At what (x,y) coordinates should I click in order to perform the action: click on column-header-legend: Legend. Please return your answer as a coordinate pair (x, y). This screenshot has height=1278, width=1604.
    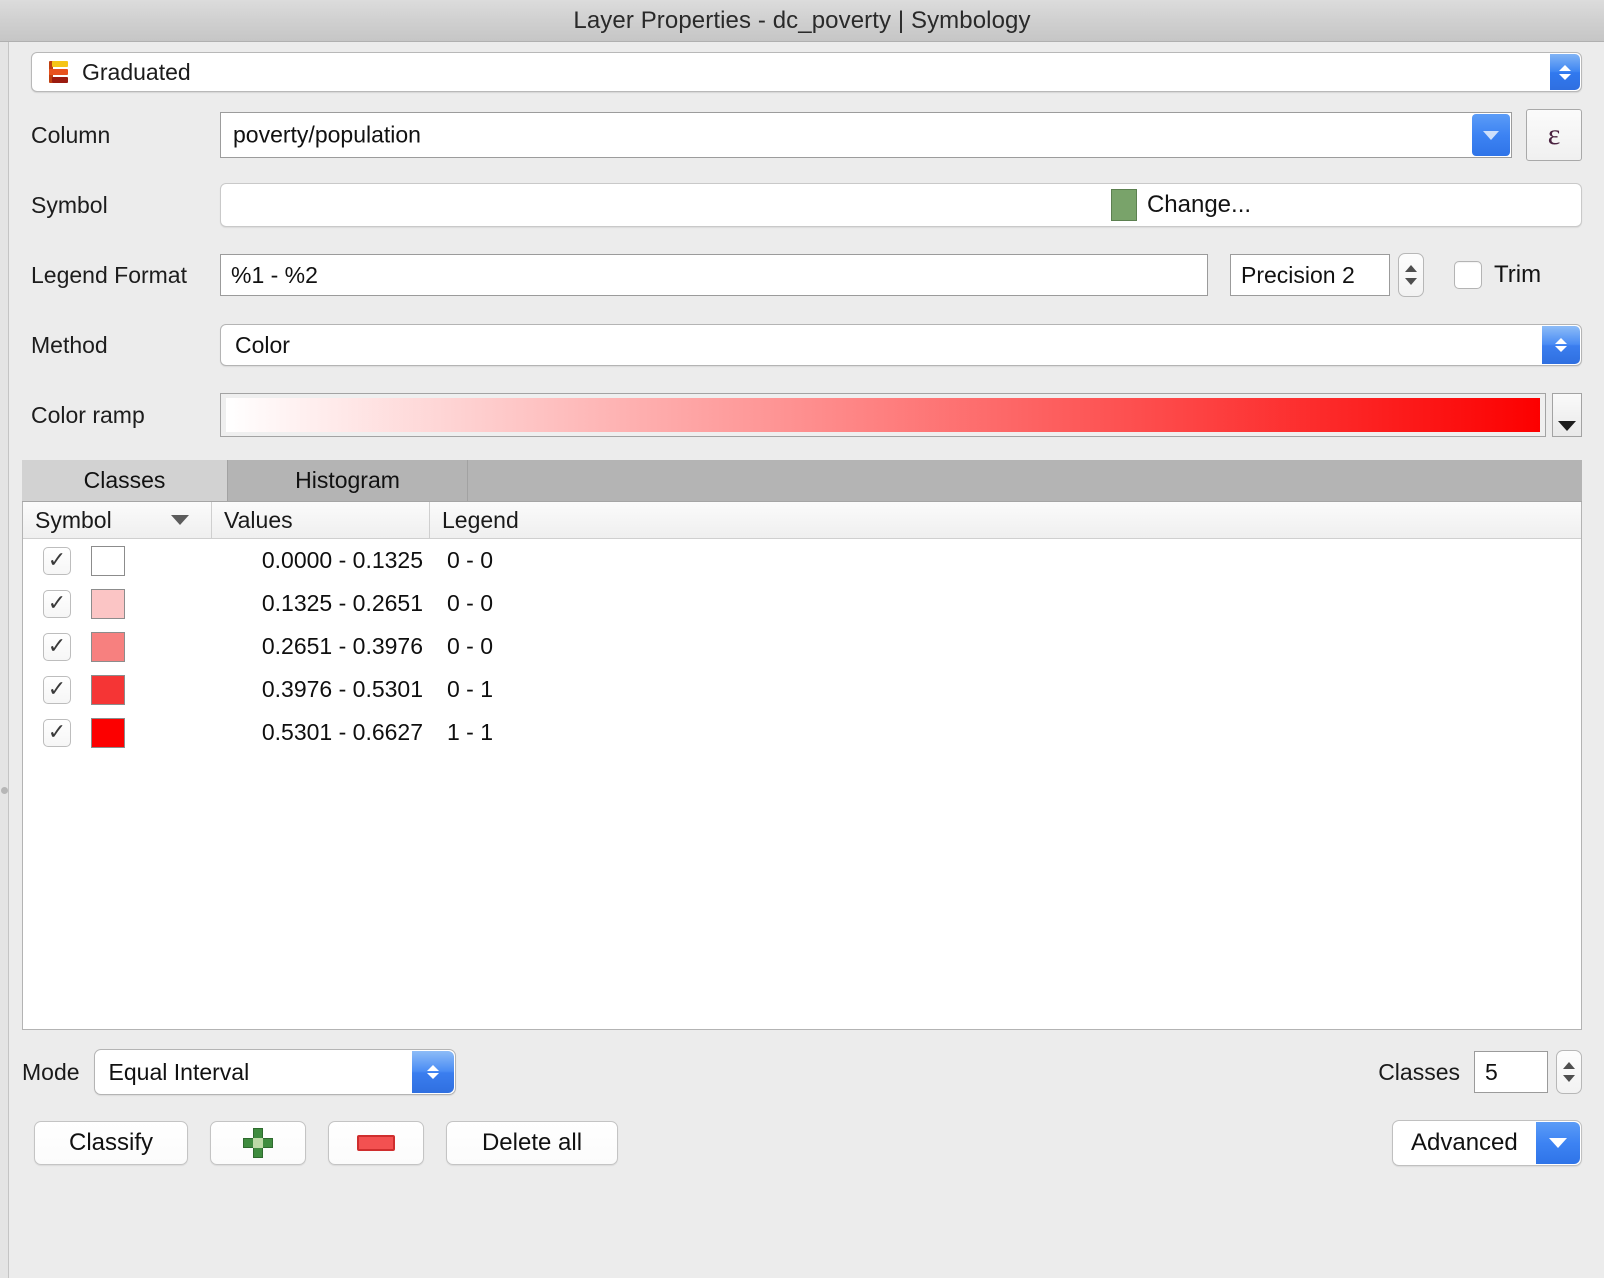
    Looking at the image, I should click on (474, 520).